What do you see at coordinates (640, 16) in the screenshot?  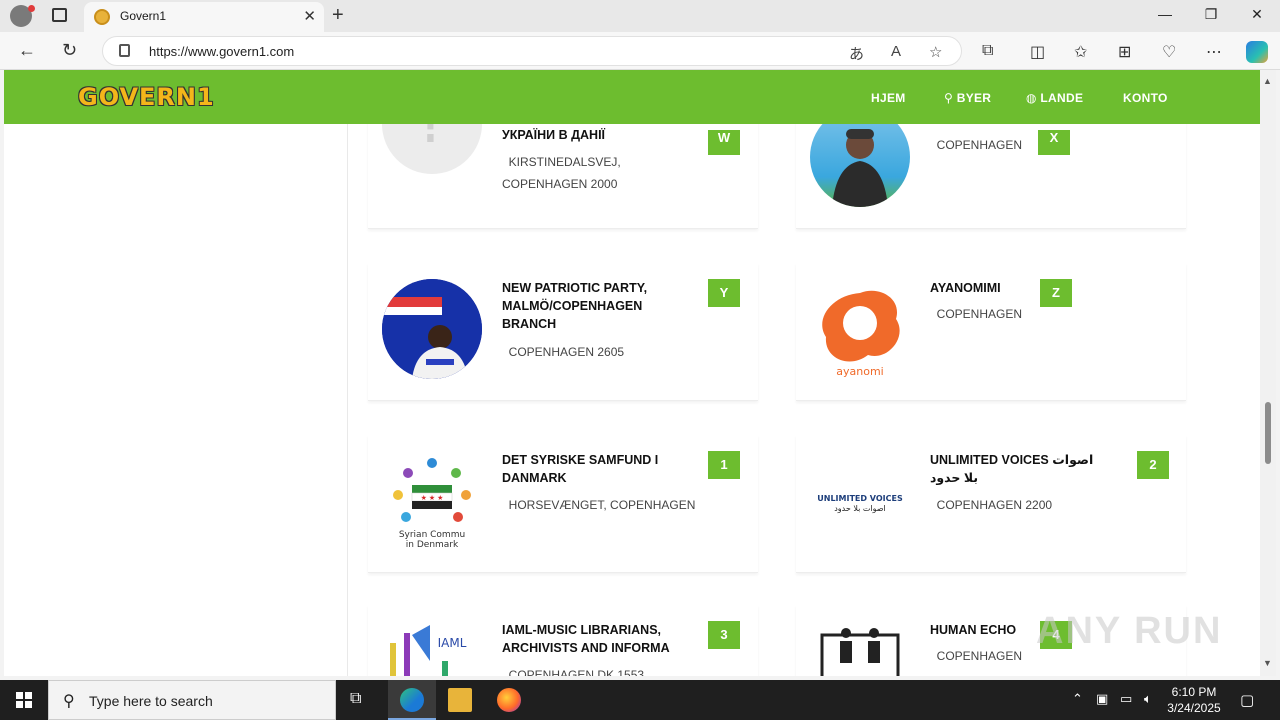 I see `browser-tab-bar: Govern1 ✕ + — ❐ ✕` at bounding box center [640, 16].